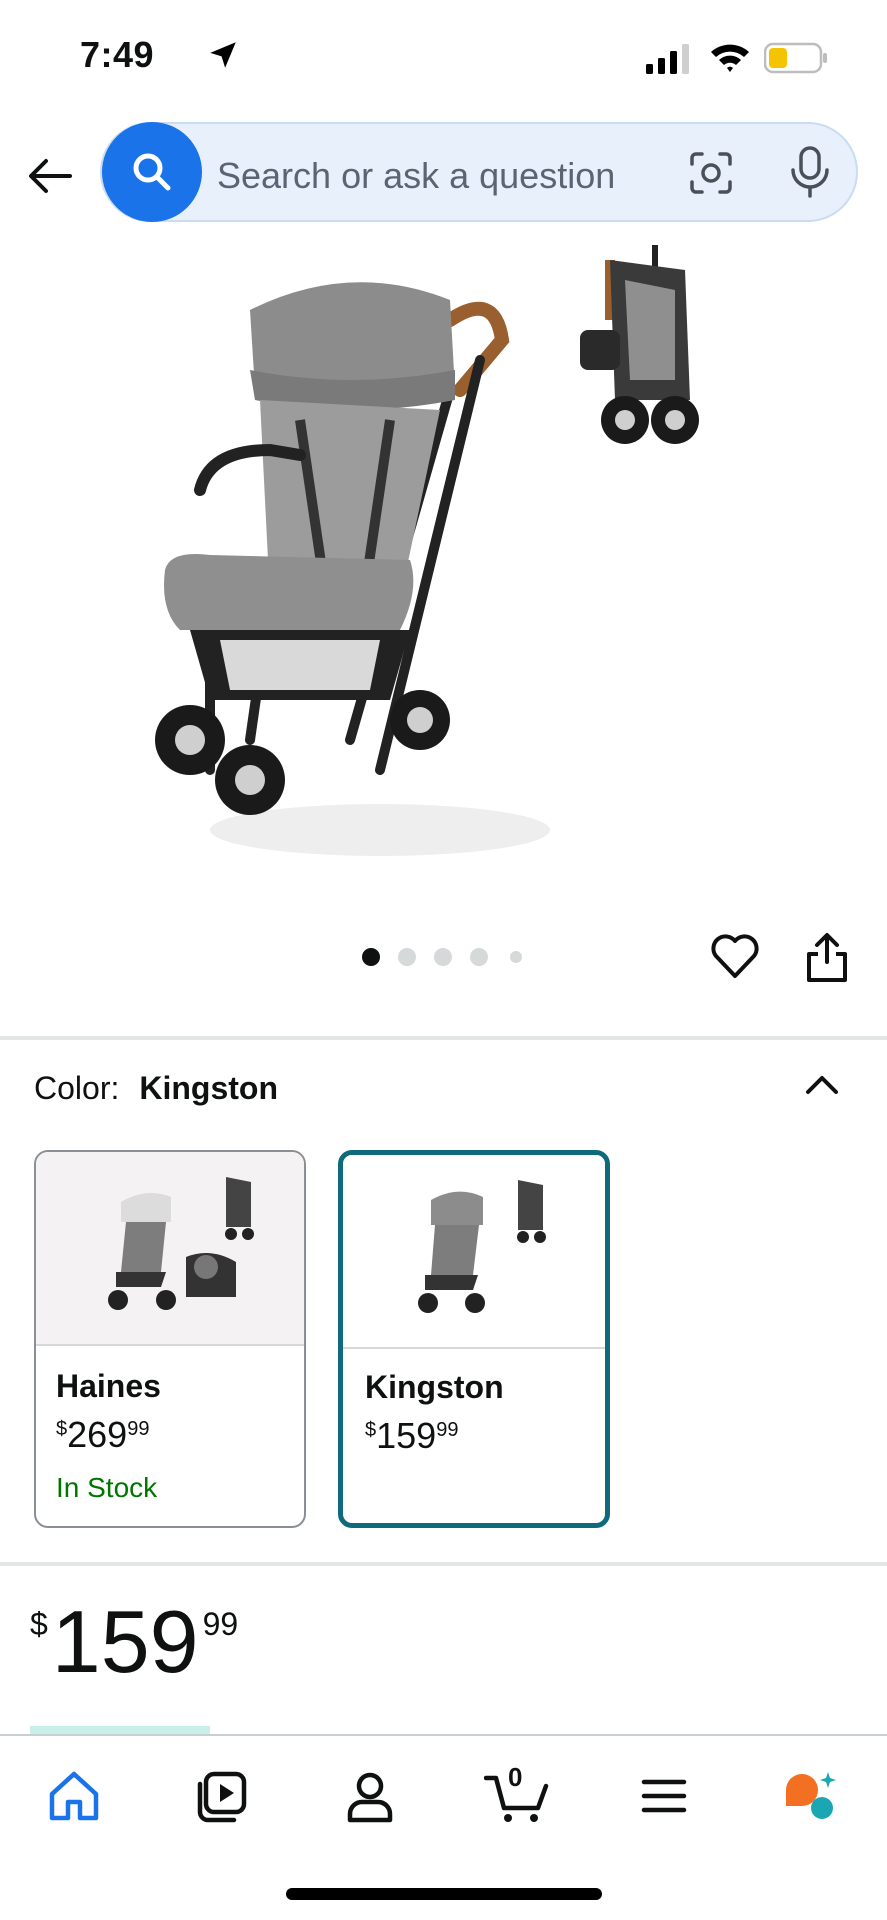 This screenshot has width=887, height=1920. I want to click on color-label: Color: Kingston, so click(156, 1088).